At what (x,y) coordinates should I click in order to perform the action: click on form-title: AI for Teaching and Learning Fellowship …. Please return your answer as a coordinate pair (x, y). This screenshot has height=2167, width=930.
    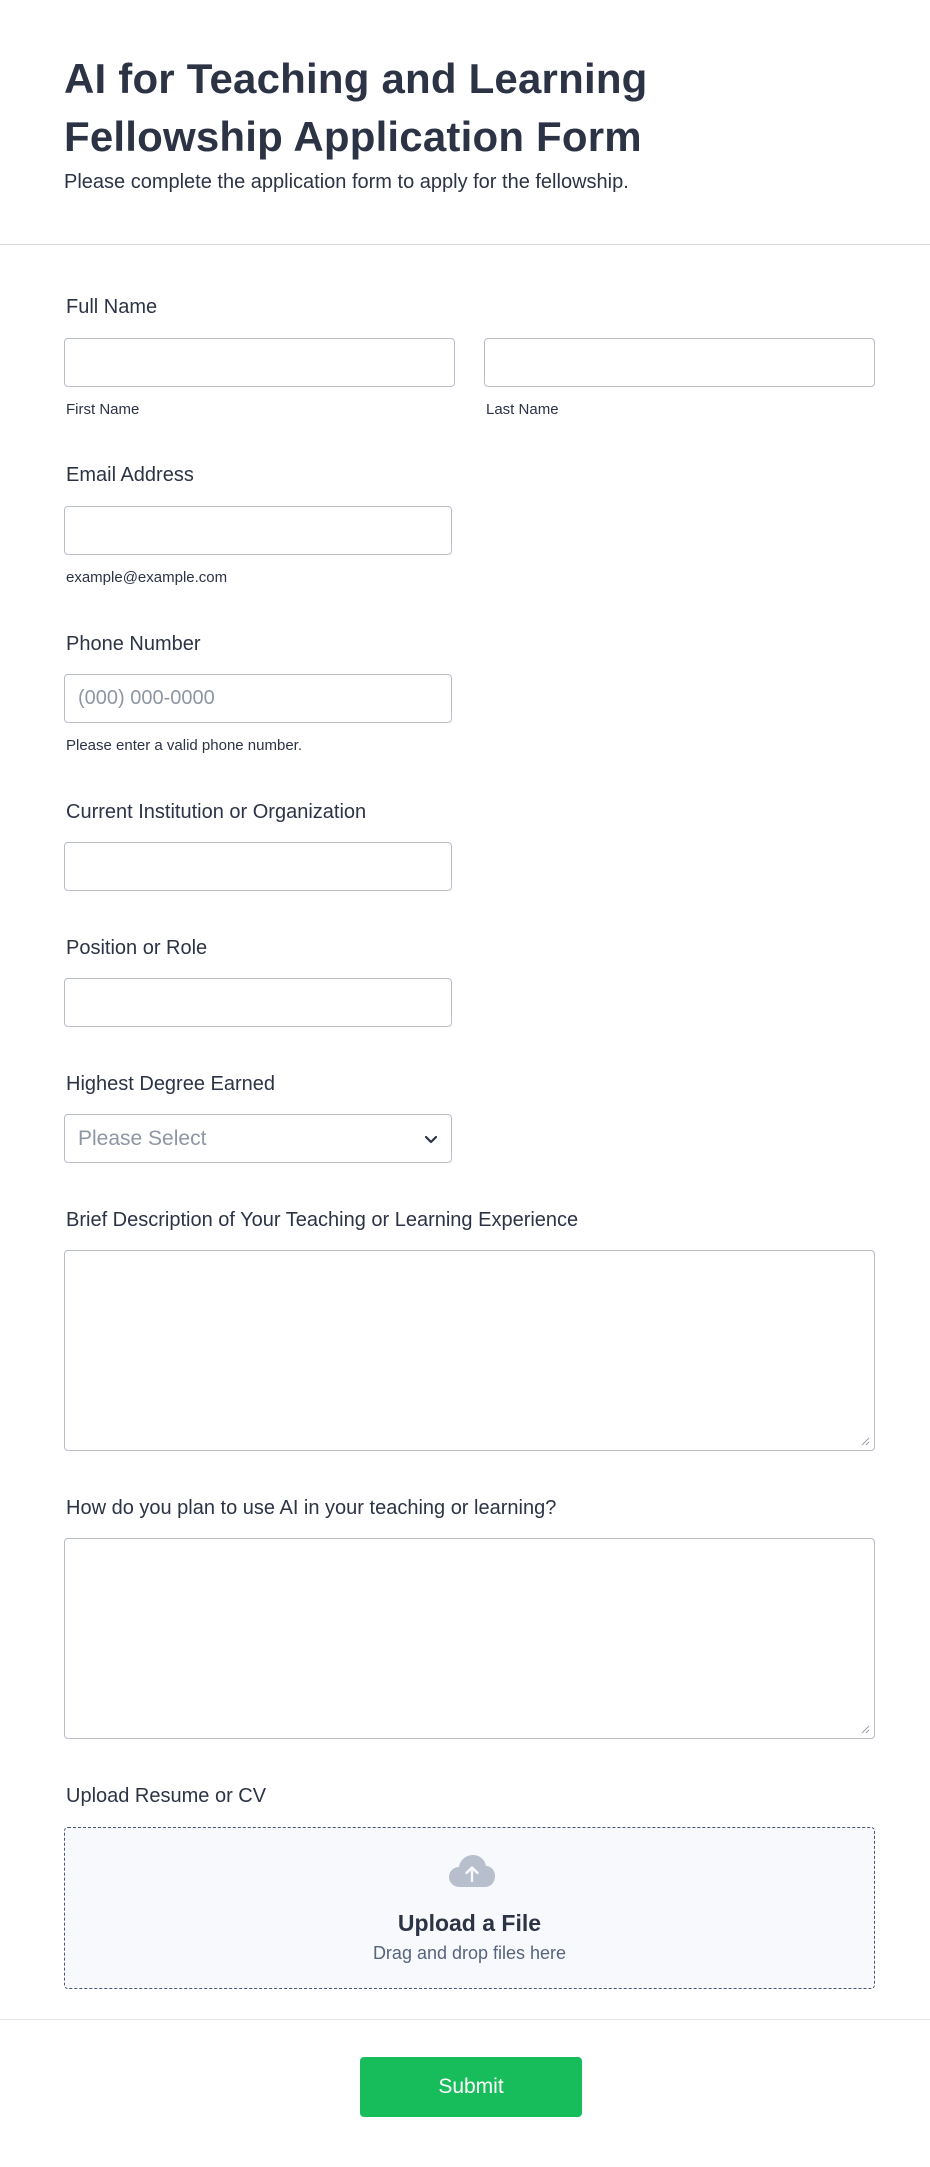
    Looking at the image, I should click on (356, 107).